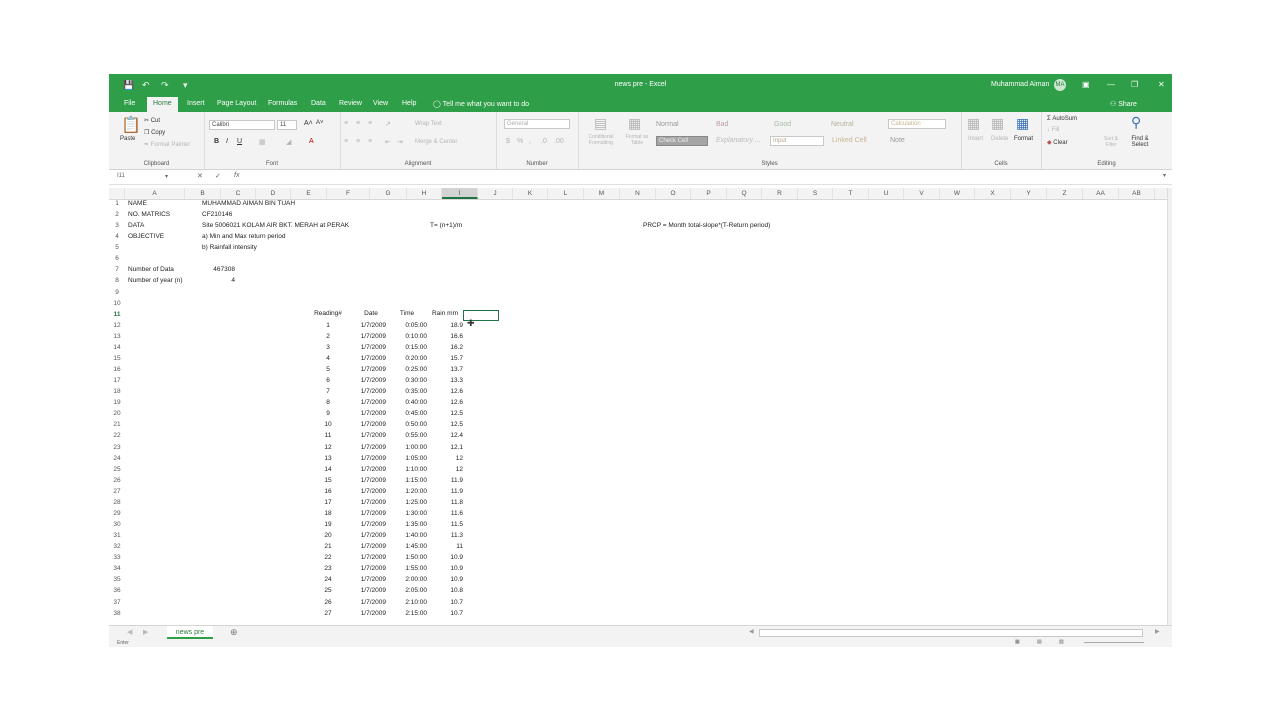 This screenshot has height=720, width=1280. I want to click on tab-formulas: Formulas, so click(282, 103).